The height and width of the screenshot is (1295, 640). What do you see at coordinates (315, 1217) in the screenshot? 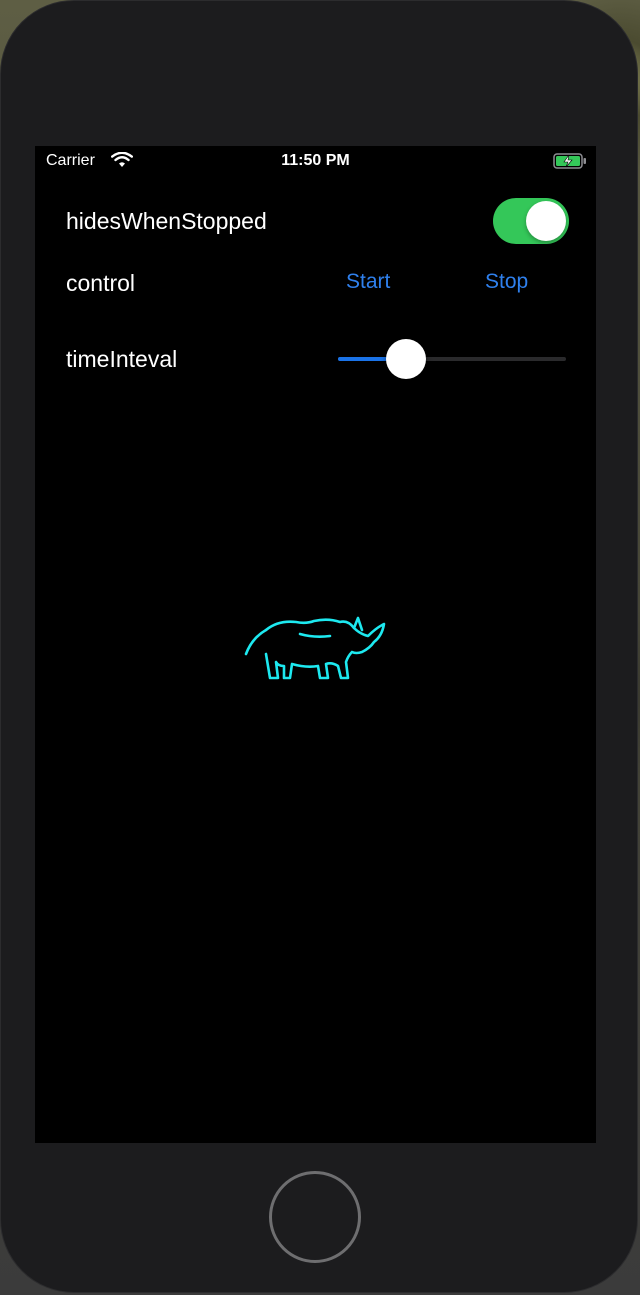
I see `home-button` at bounding box center [315, 1217].